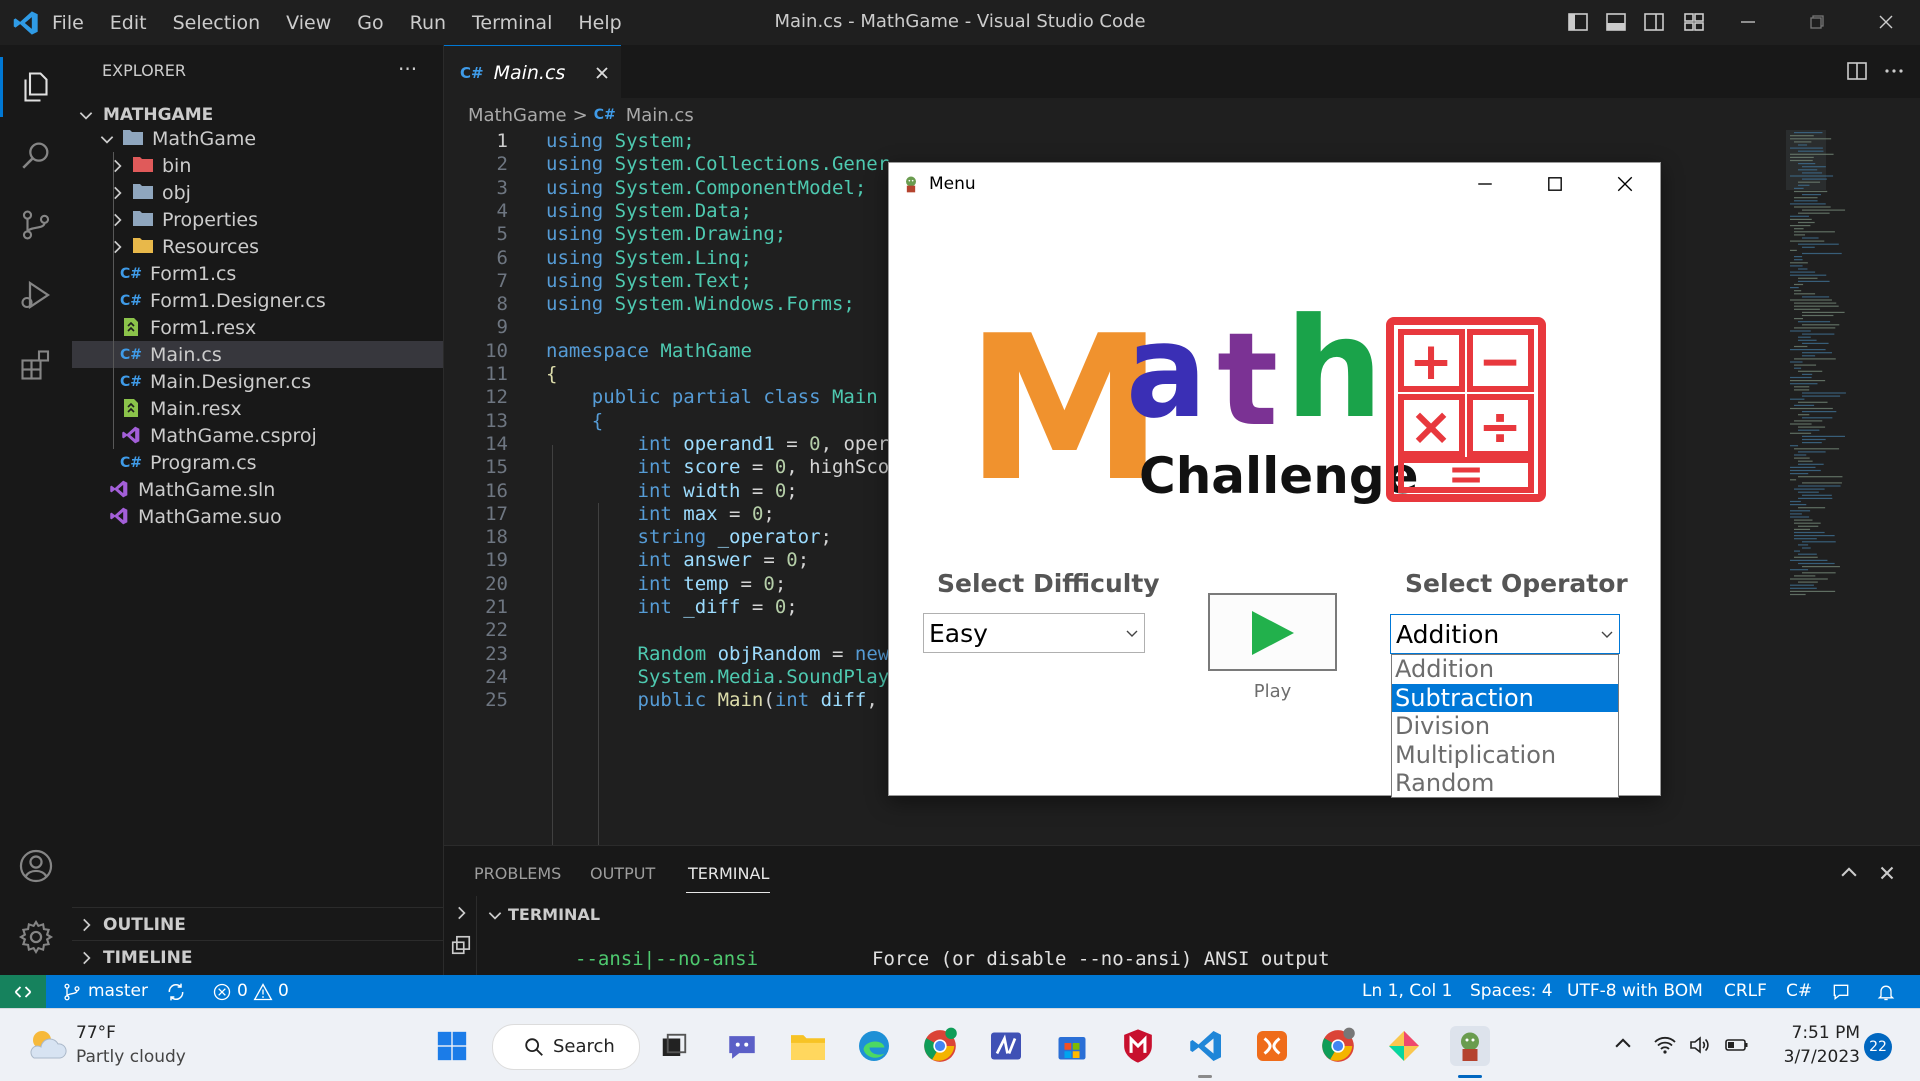 This screenshot has height=1081, width=1920. Describe the element at coordinates (257, 489) in the screenshot. I see `tree-item-mathgame-sln: MathGame.sln` at that location.